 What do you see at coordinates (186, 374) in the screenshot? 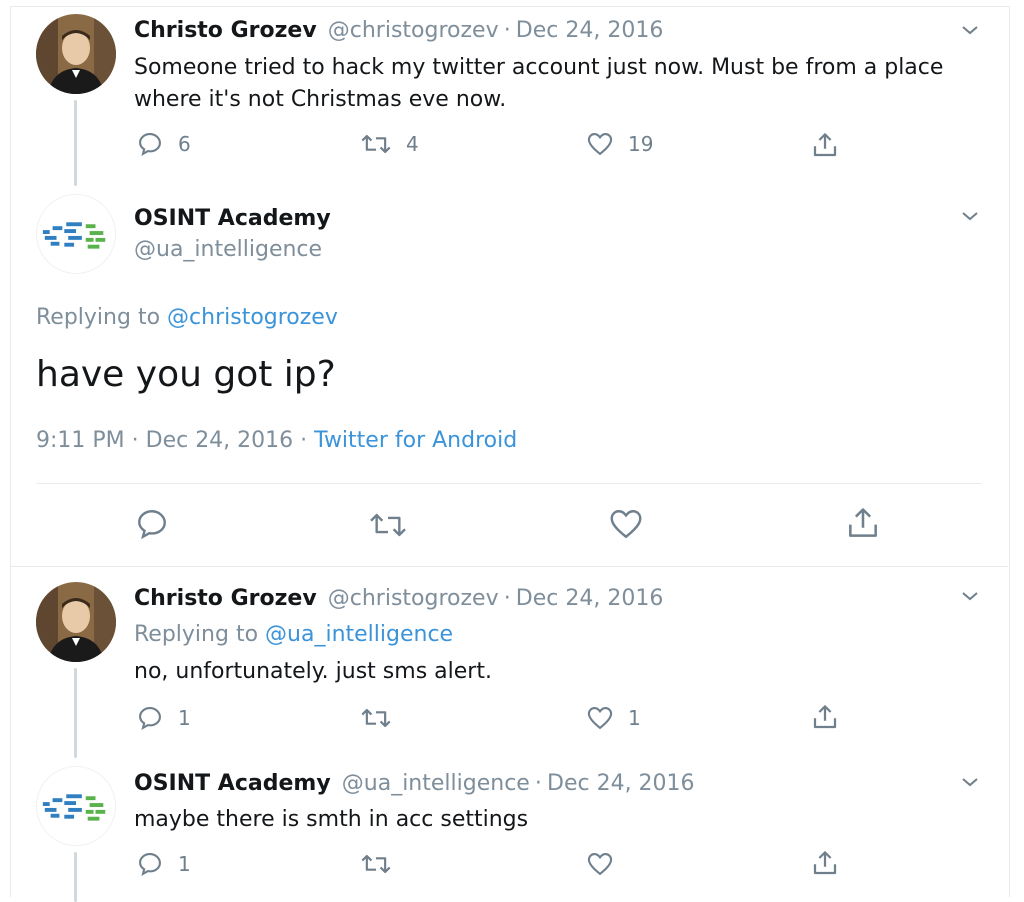
I see `main-tweet-text: have you got ip?` at bounding box center [186, 374].